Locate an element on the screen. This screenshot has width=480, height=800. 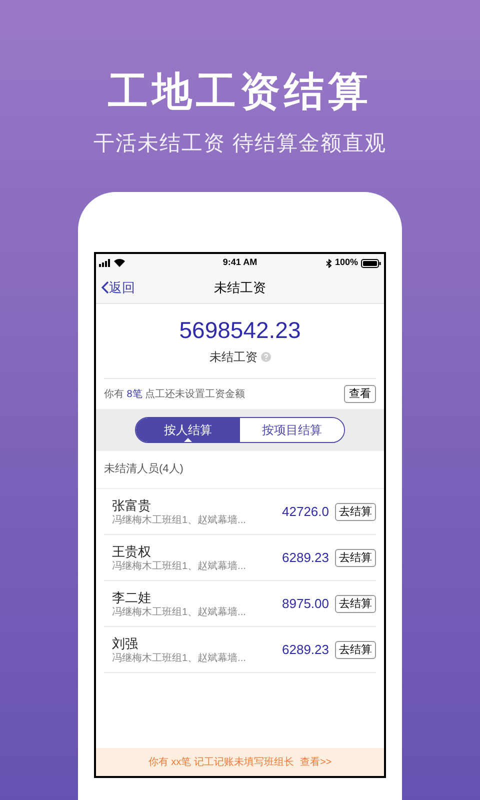
notice-text: 你有 8笔 点工还未设置工资金额 is located at coordinates (175, 395).